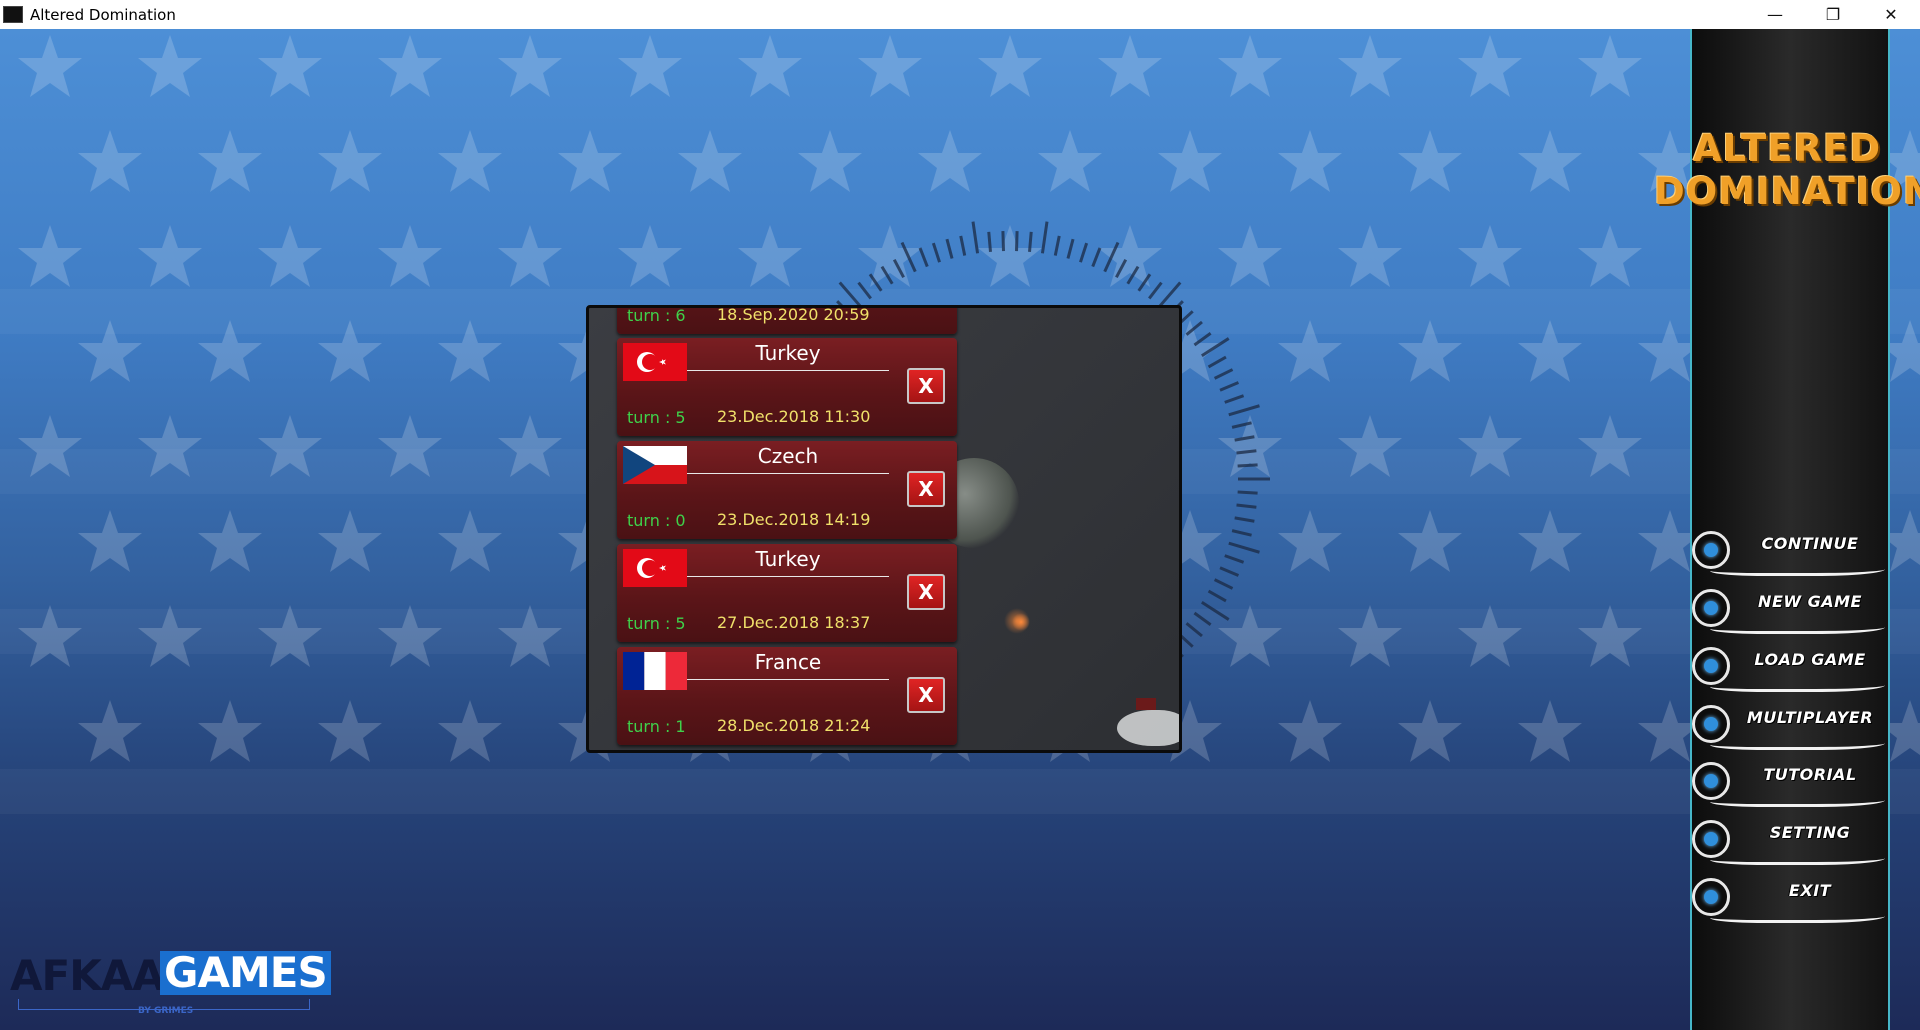 The image size is (1920, 1030). I want to click on save-turn: turn : 5, so click(656, 417).